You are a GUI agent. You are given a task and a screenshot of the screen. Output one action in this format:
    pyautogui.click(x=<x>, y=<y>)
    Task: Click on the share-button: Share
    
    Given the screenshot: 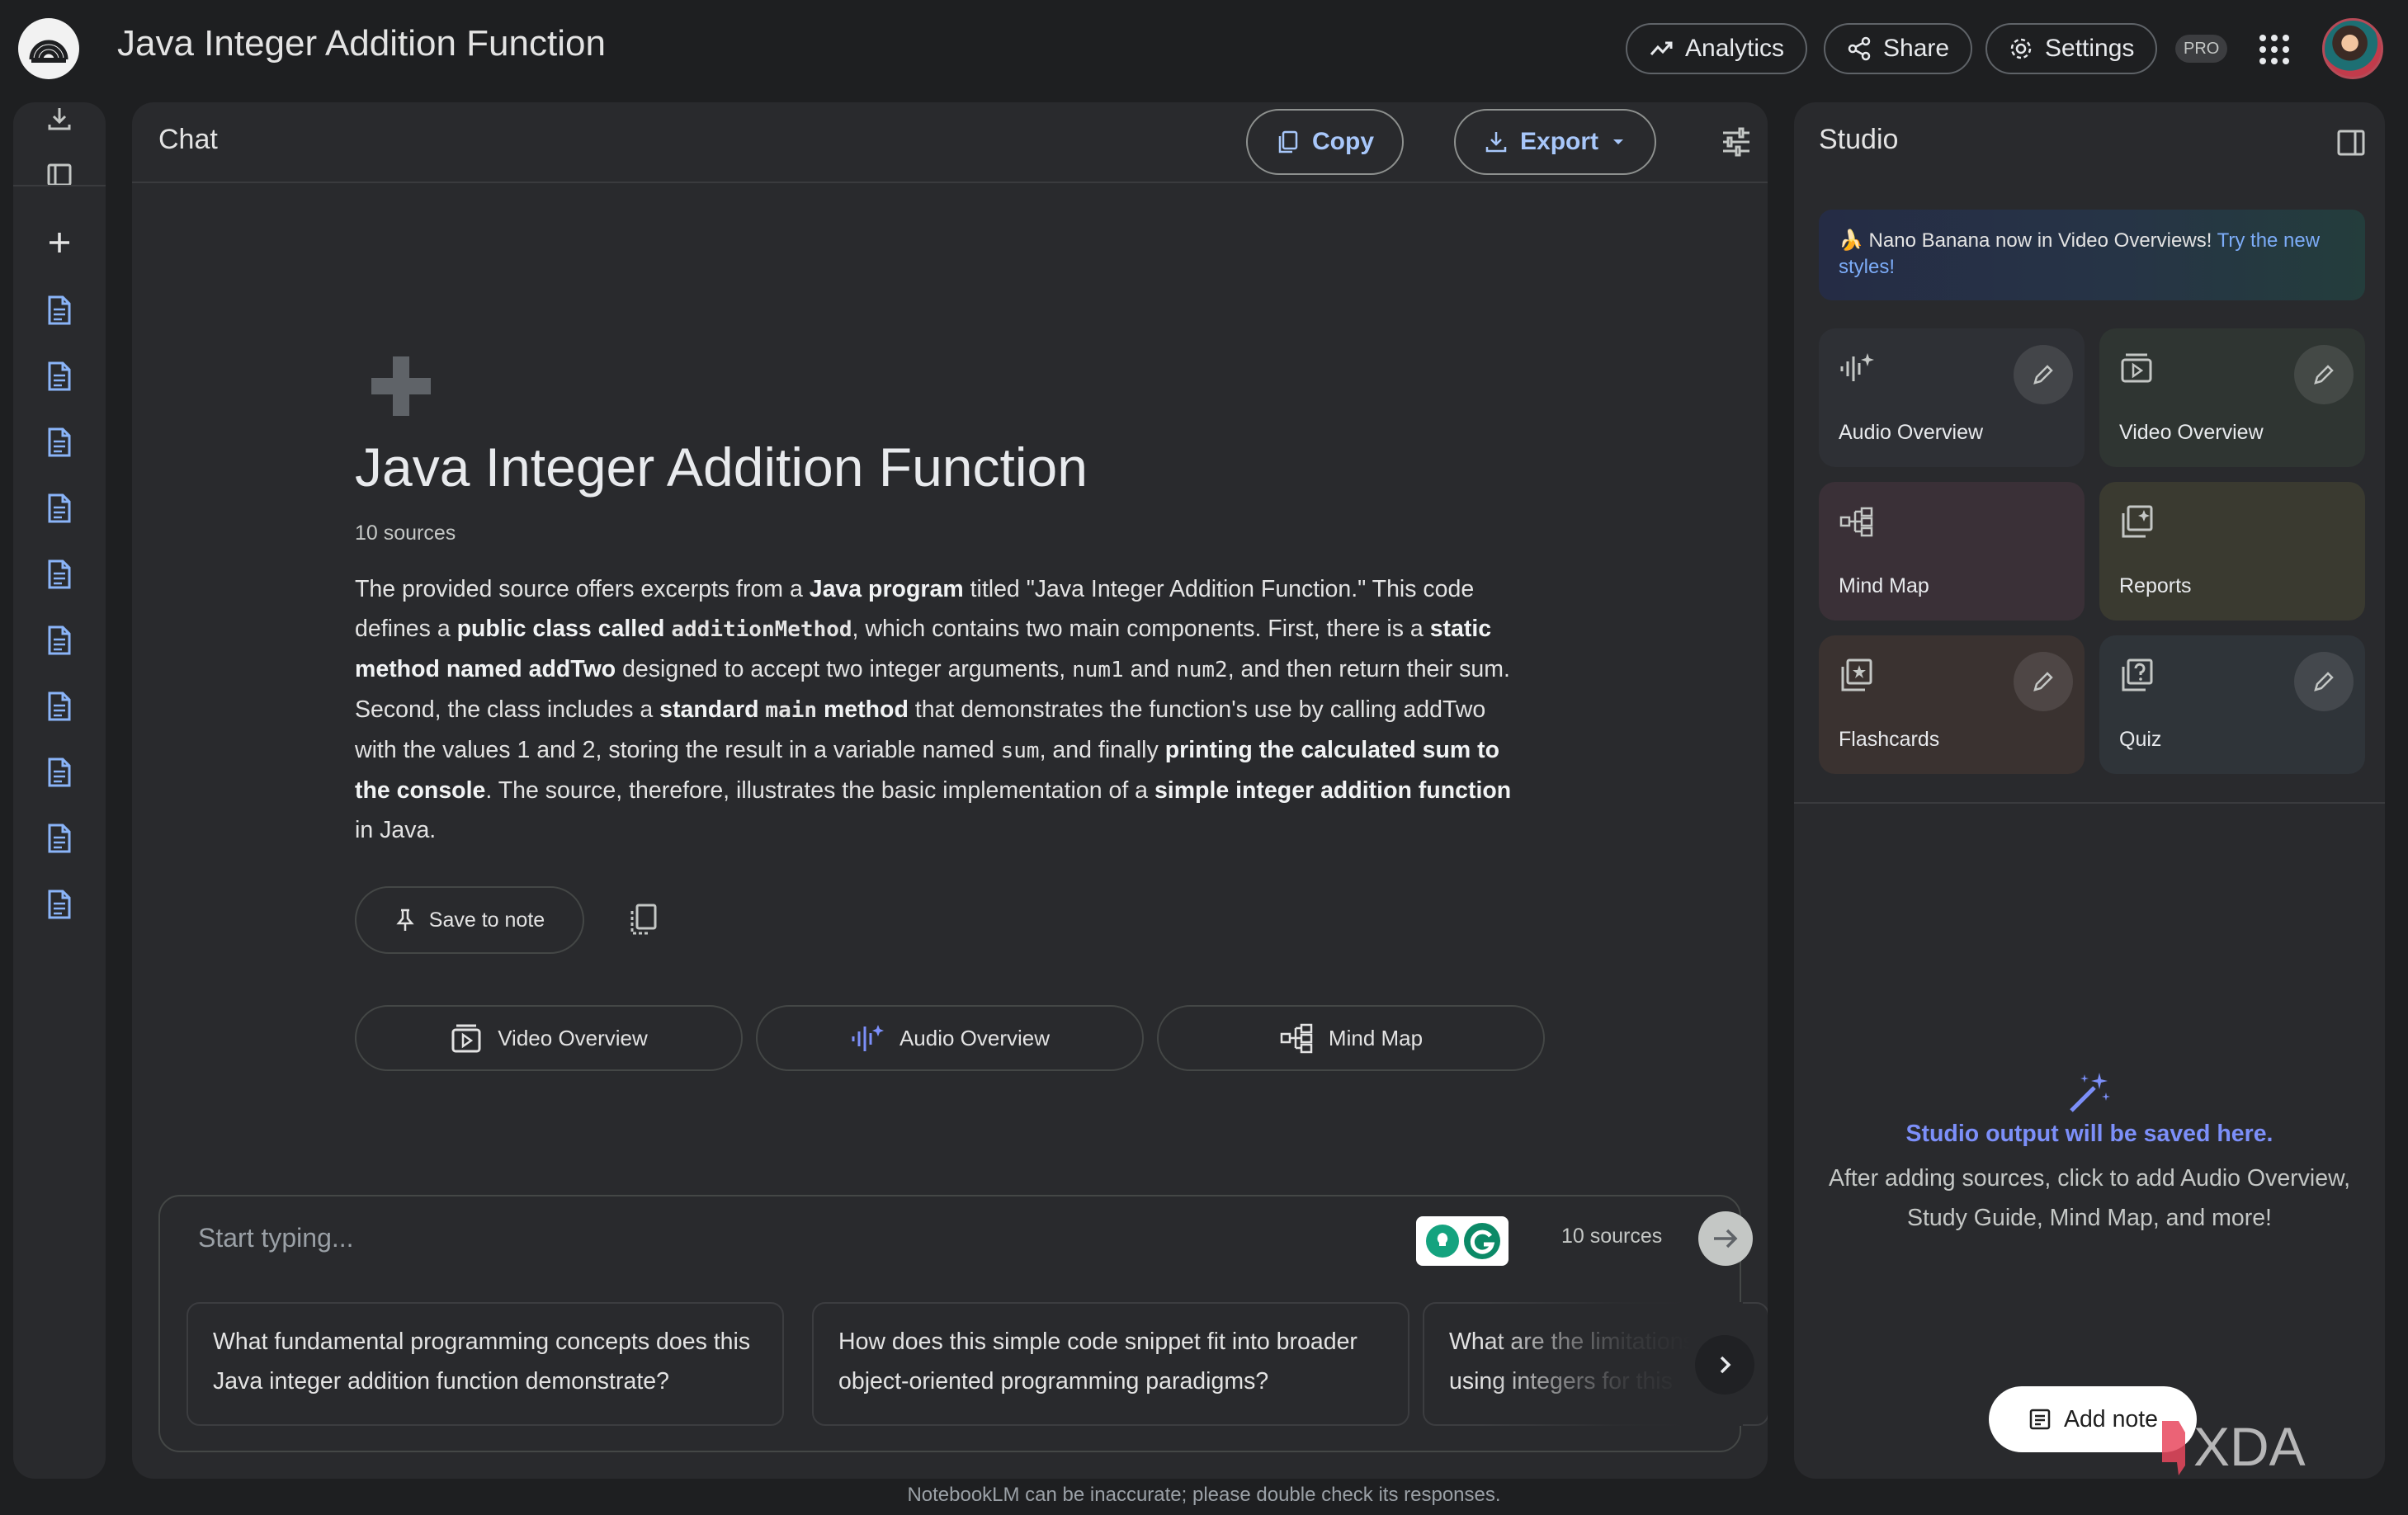 What is the action you would take?
    pyautogui.click(x=1898, y=48)
    